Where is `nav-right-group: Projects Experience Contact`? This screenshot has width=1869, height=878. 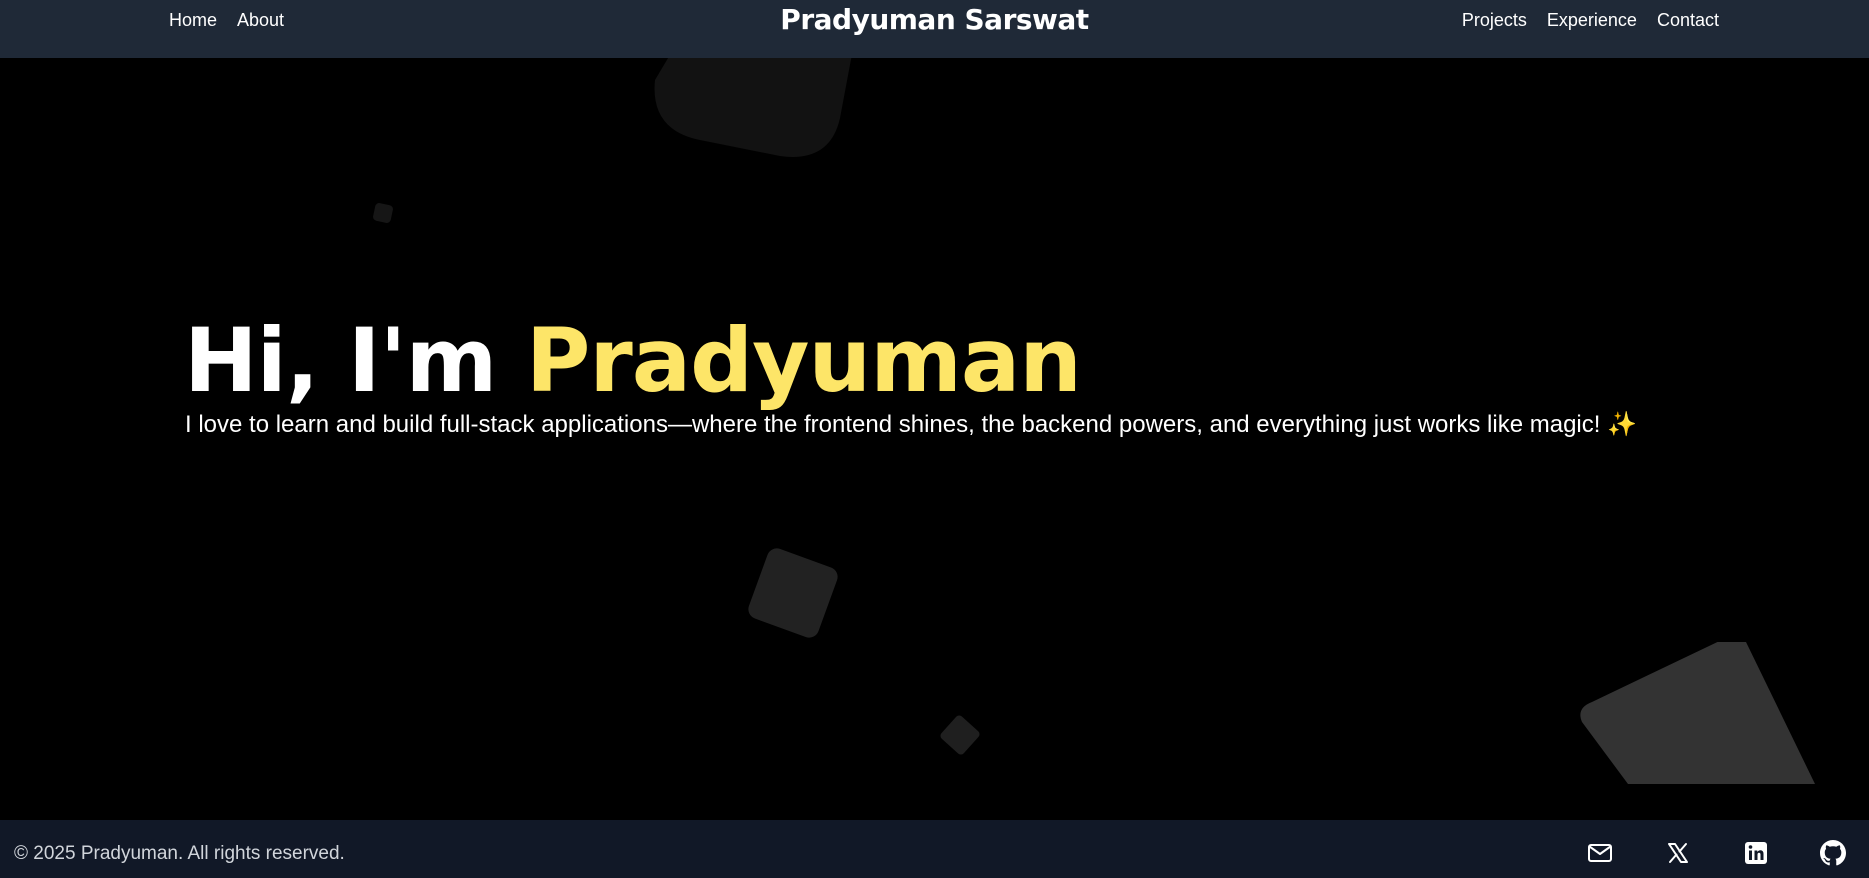
nav-right-group: Projects Experience Contact is located at coordinates (1590, 20).